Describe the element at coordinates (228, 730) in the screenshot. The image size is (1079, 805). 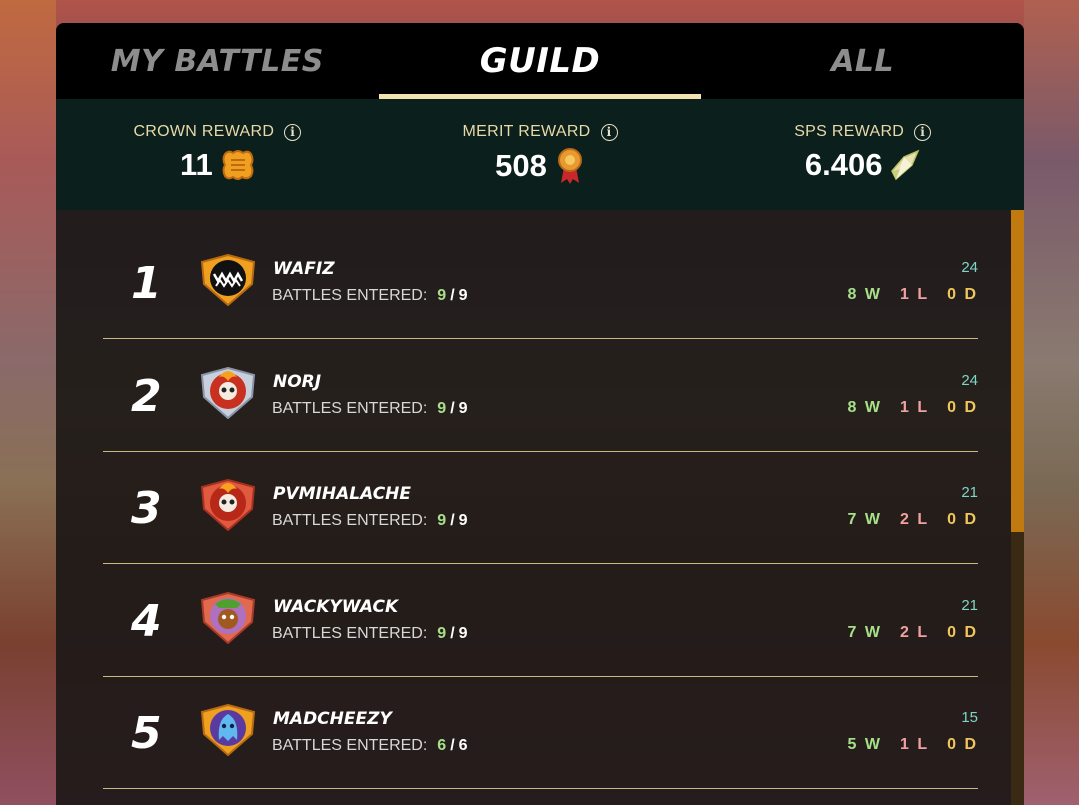
I see `blue-ghost-avatar` at that location.